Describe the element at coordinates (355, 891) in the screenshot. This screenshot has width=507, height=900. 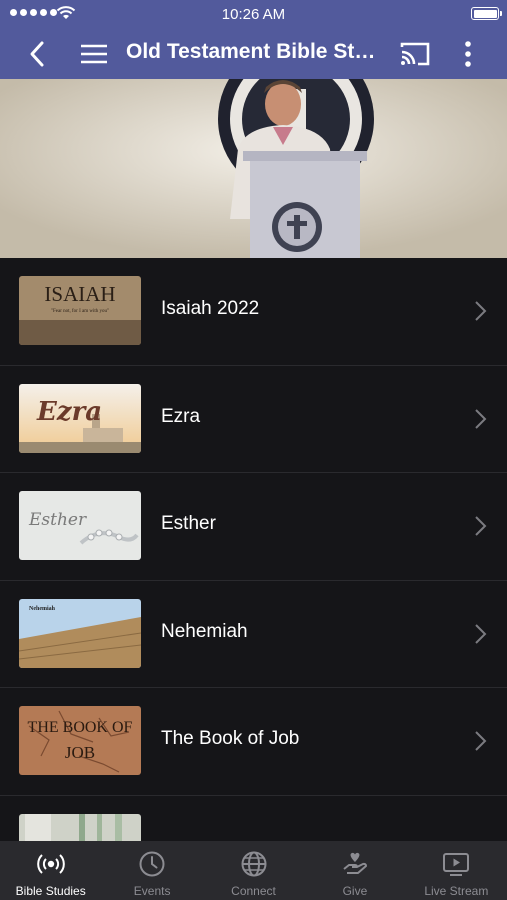
I see `tab-label: Give` at that location.